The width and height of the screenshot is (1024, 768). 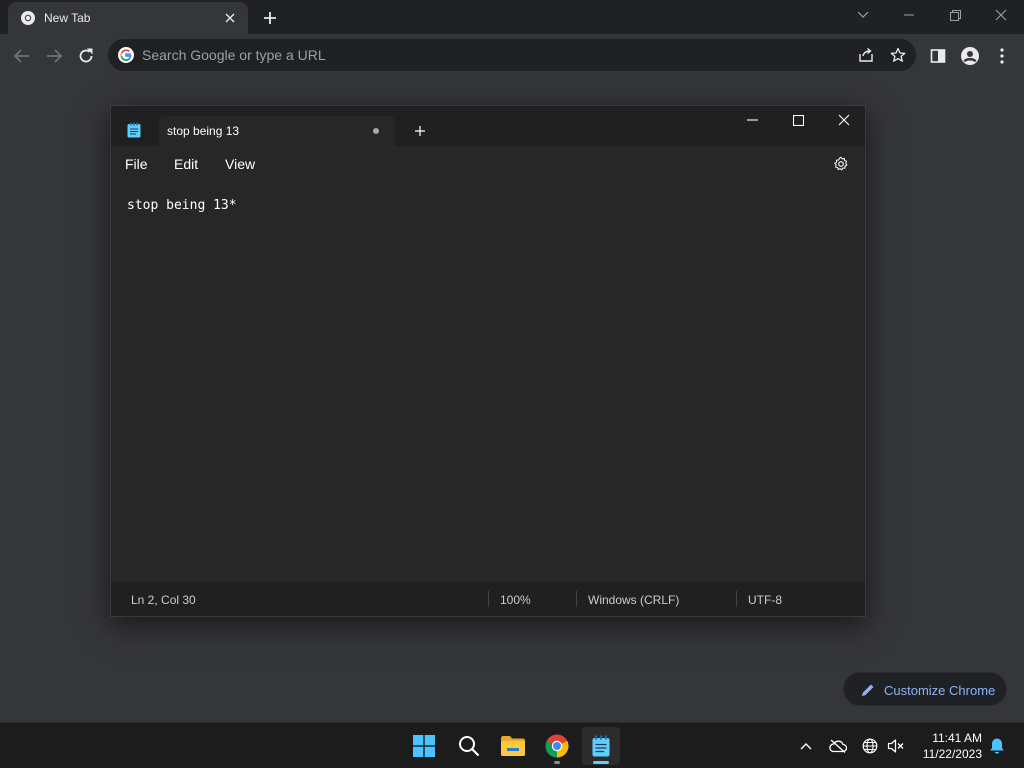 I want to click on windows-taskbar: 11:41 AM 11/22/2023, so click(x=512, y=745).